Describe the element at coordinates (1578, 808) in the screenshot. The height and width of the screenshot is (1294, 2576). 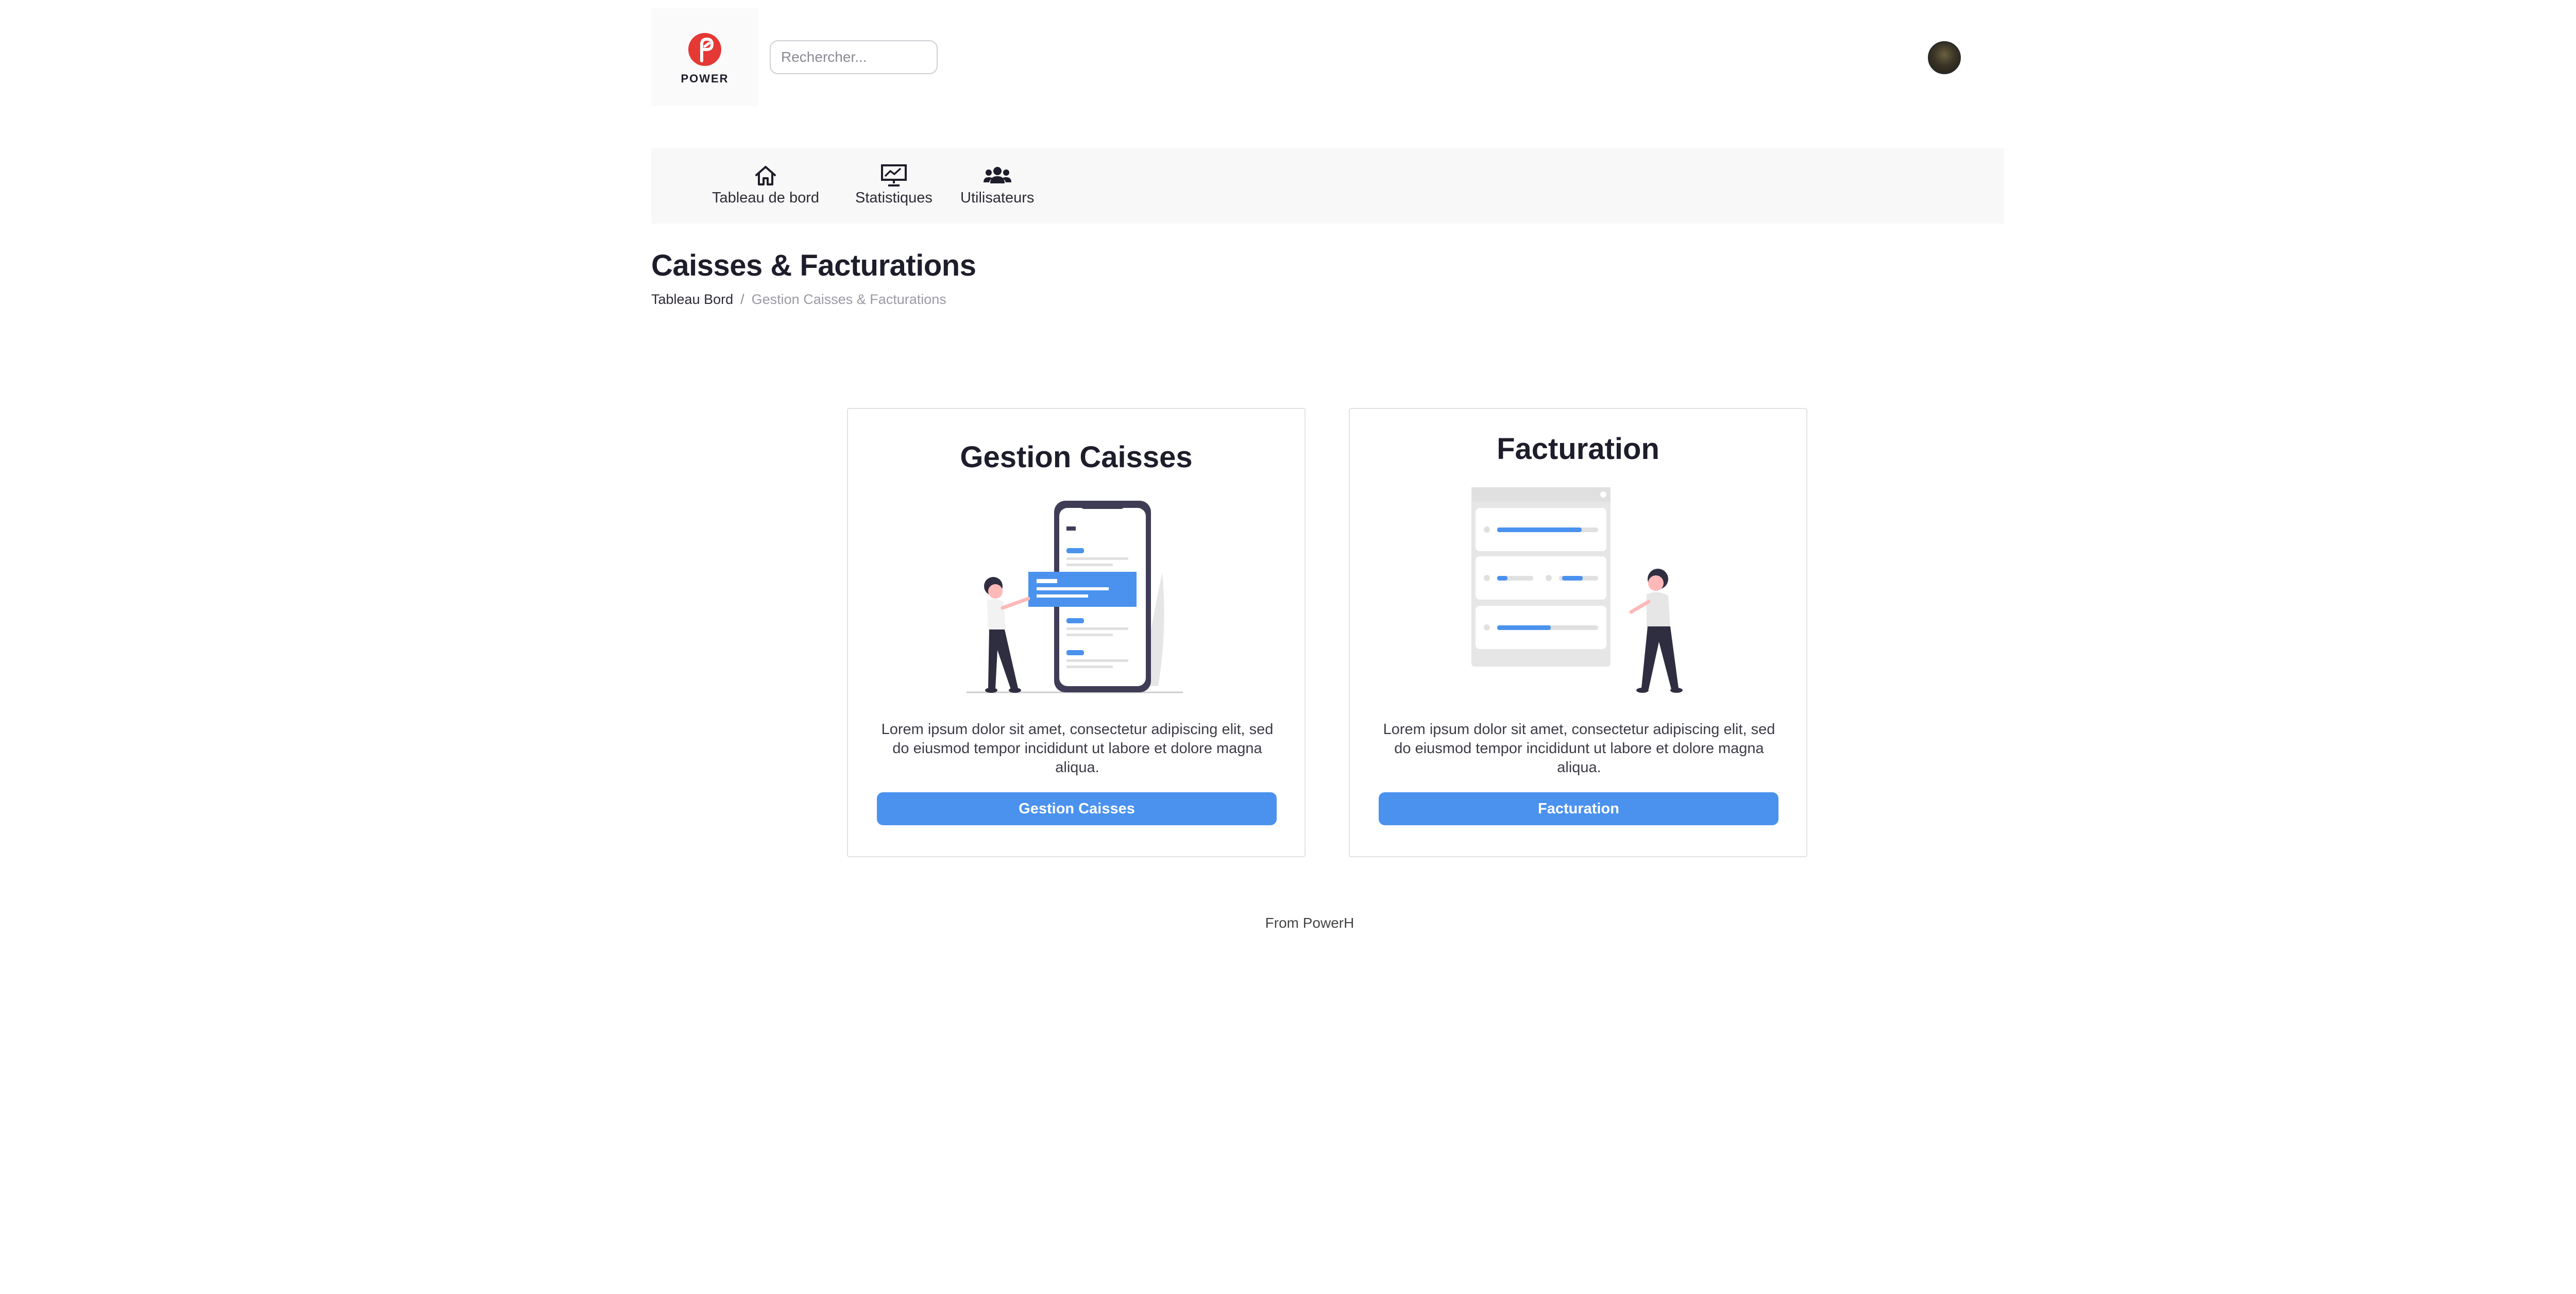
I see `facturation-button: Facturation` at that location.